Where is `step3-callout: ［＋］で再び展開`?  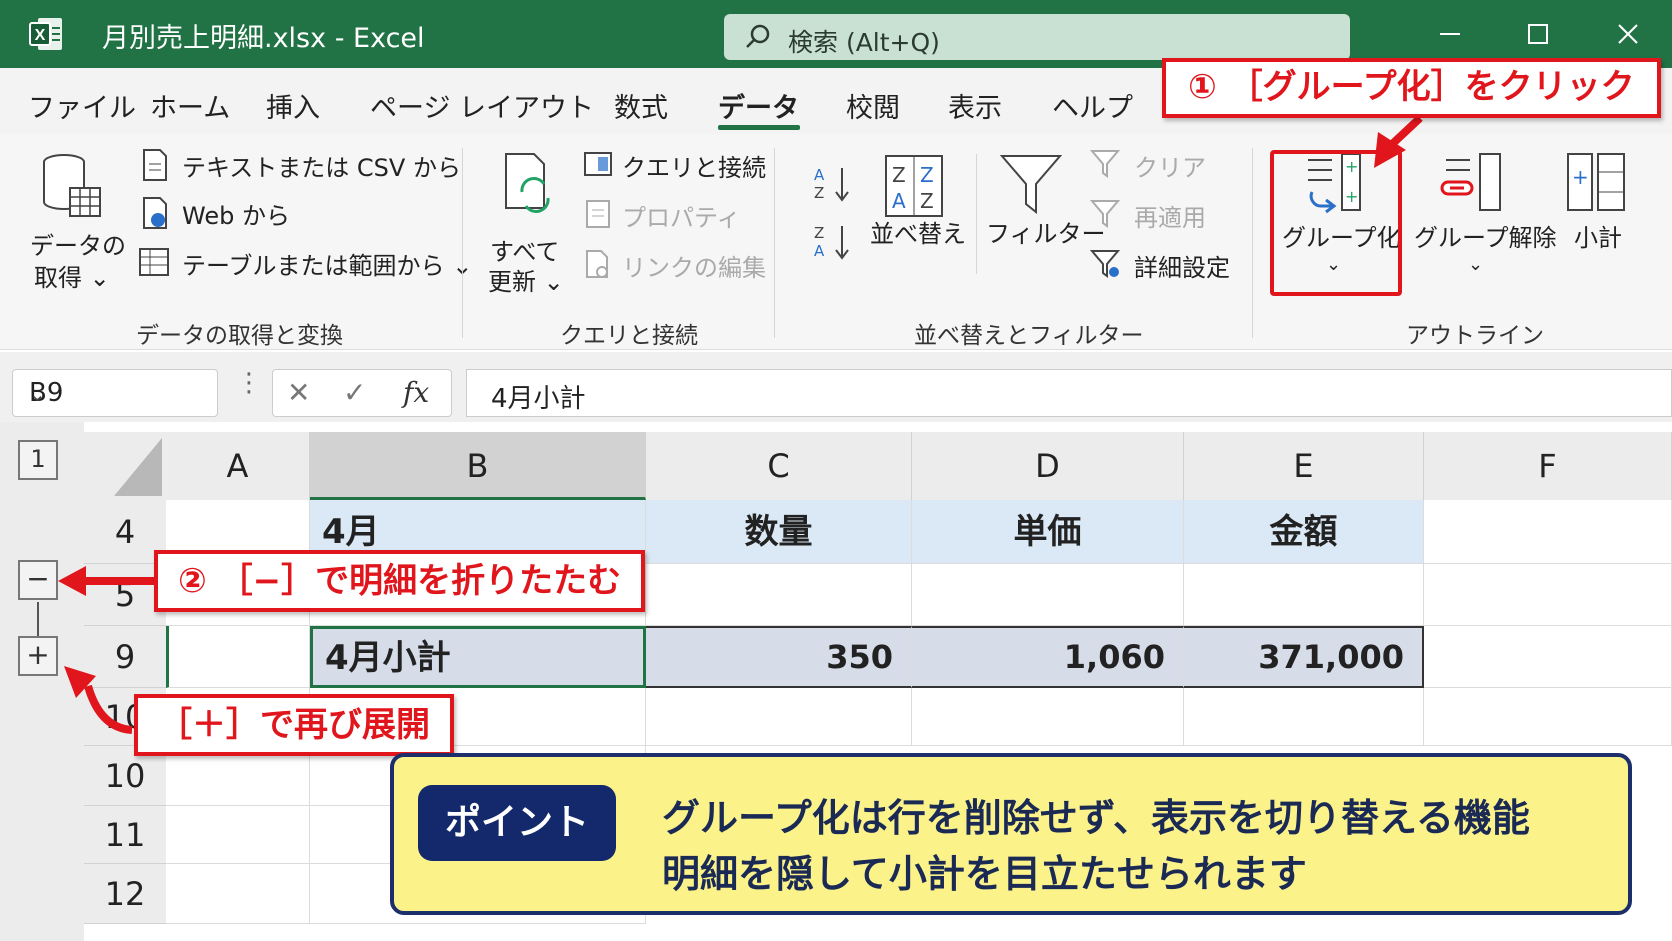 step3-callout: ［＋］で再び展開 is located at coordinates (294, 725).